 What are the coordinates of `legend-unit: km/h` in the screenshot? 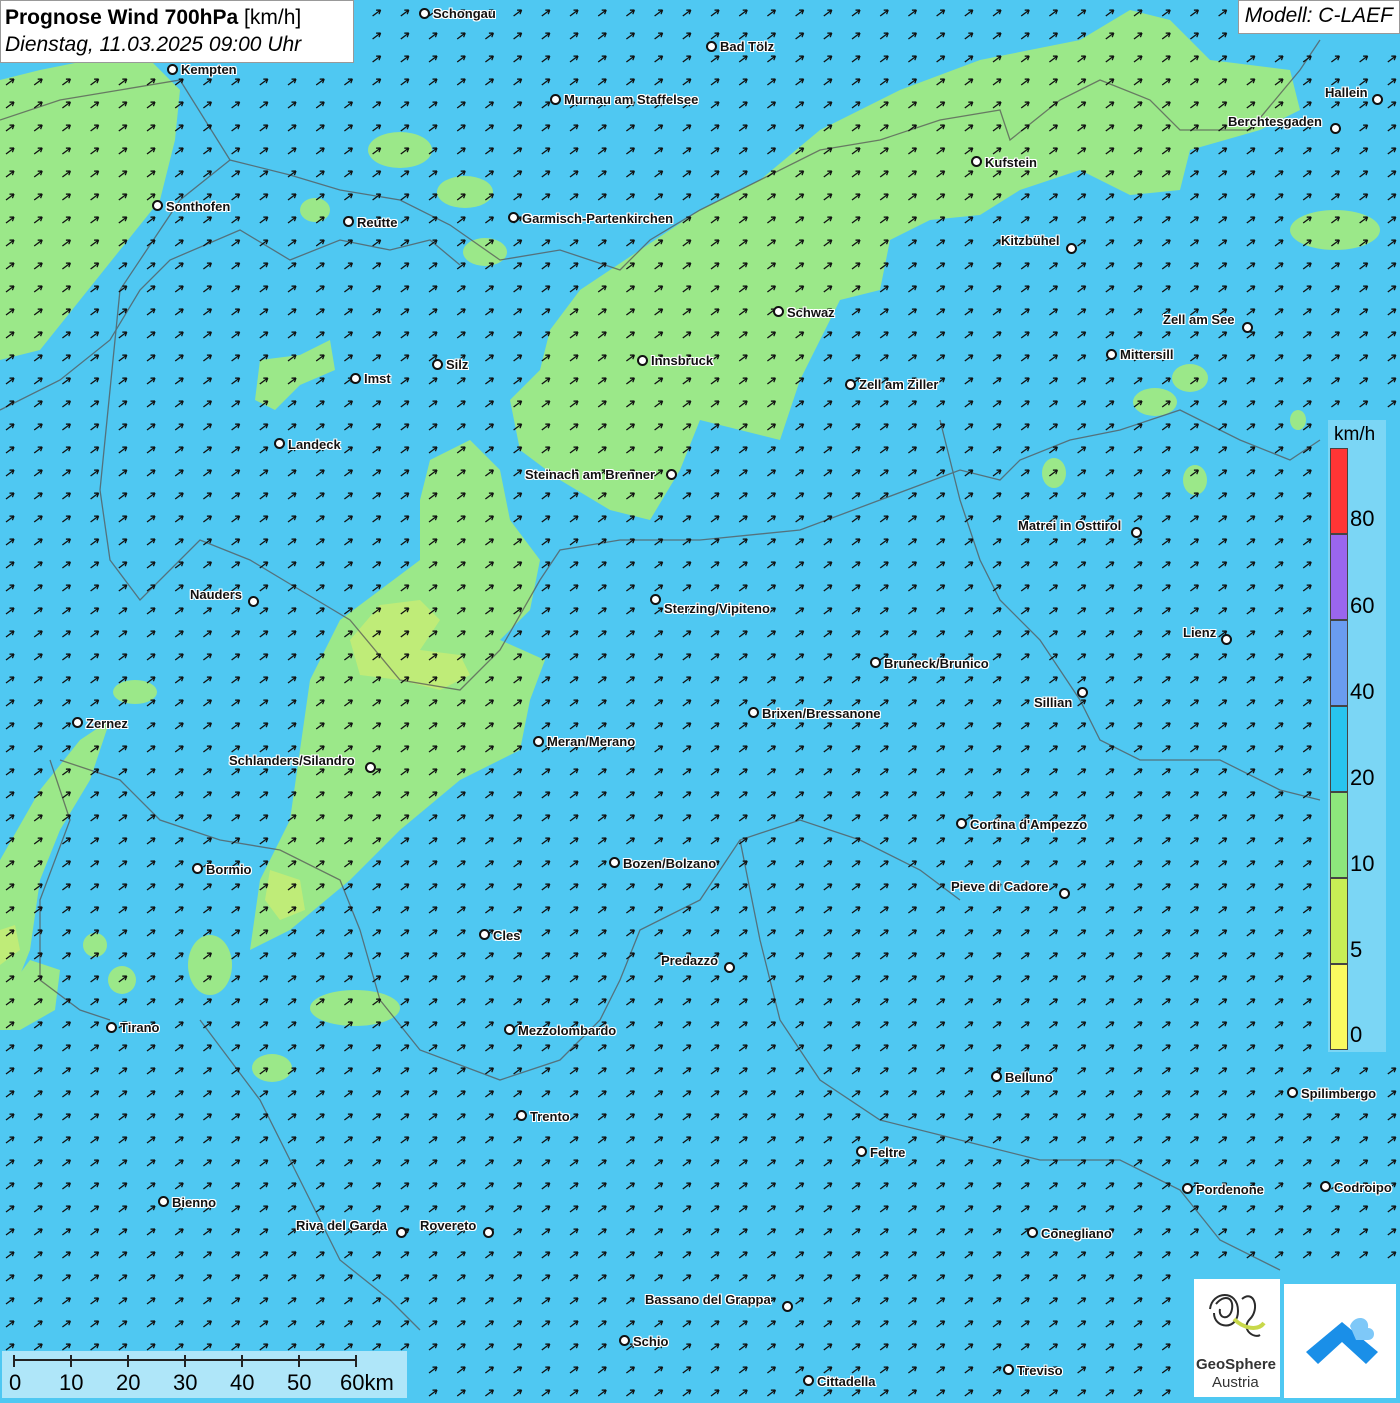 It's located at (1355, 434).